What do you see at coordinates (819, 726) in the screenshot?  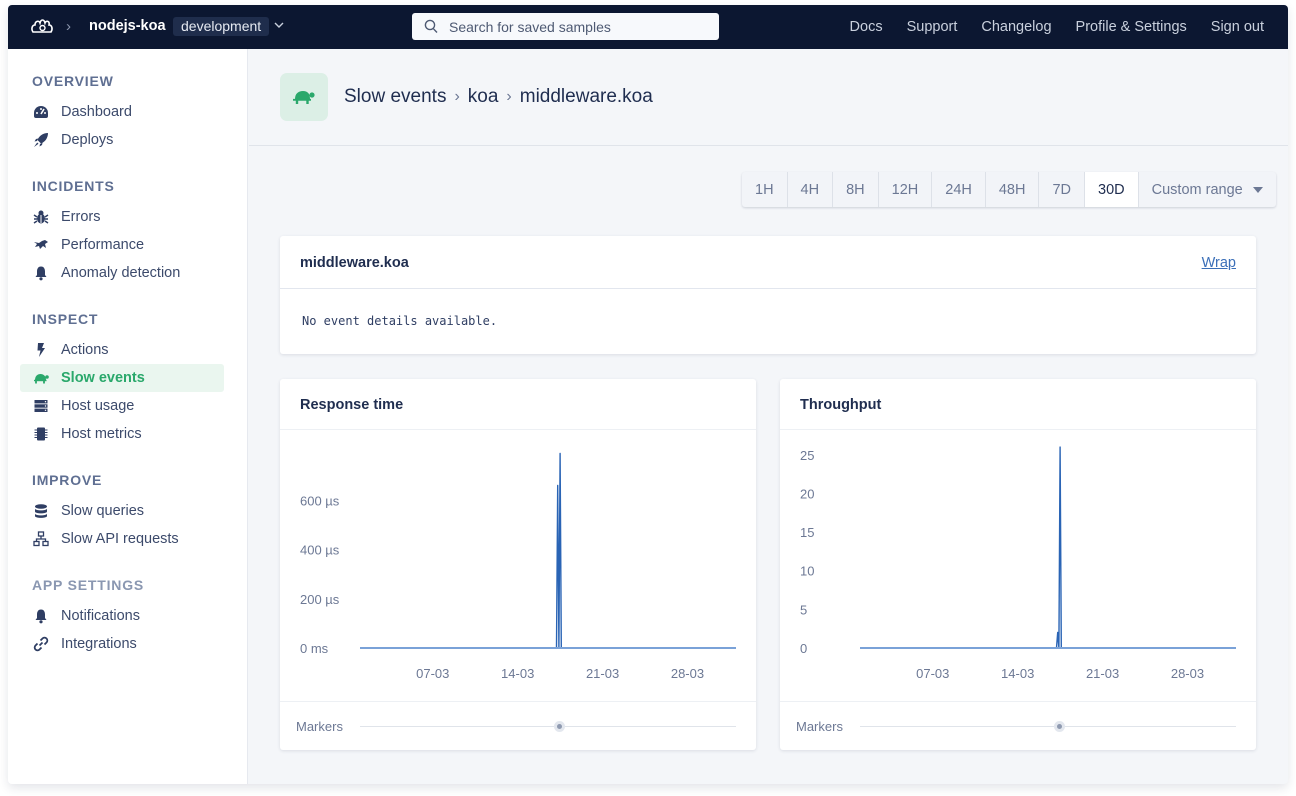 I see `markers-label: Markers` at bounding box center [819, 726].